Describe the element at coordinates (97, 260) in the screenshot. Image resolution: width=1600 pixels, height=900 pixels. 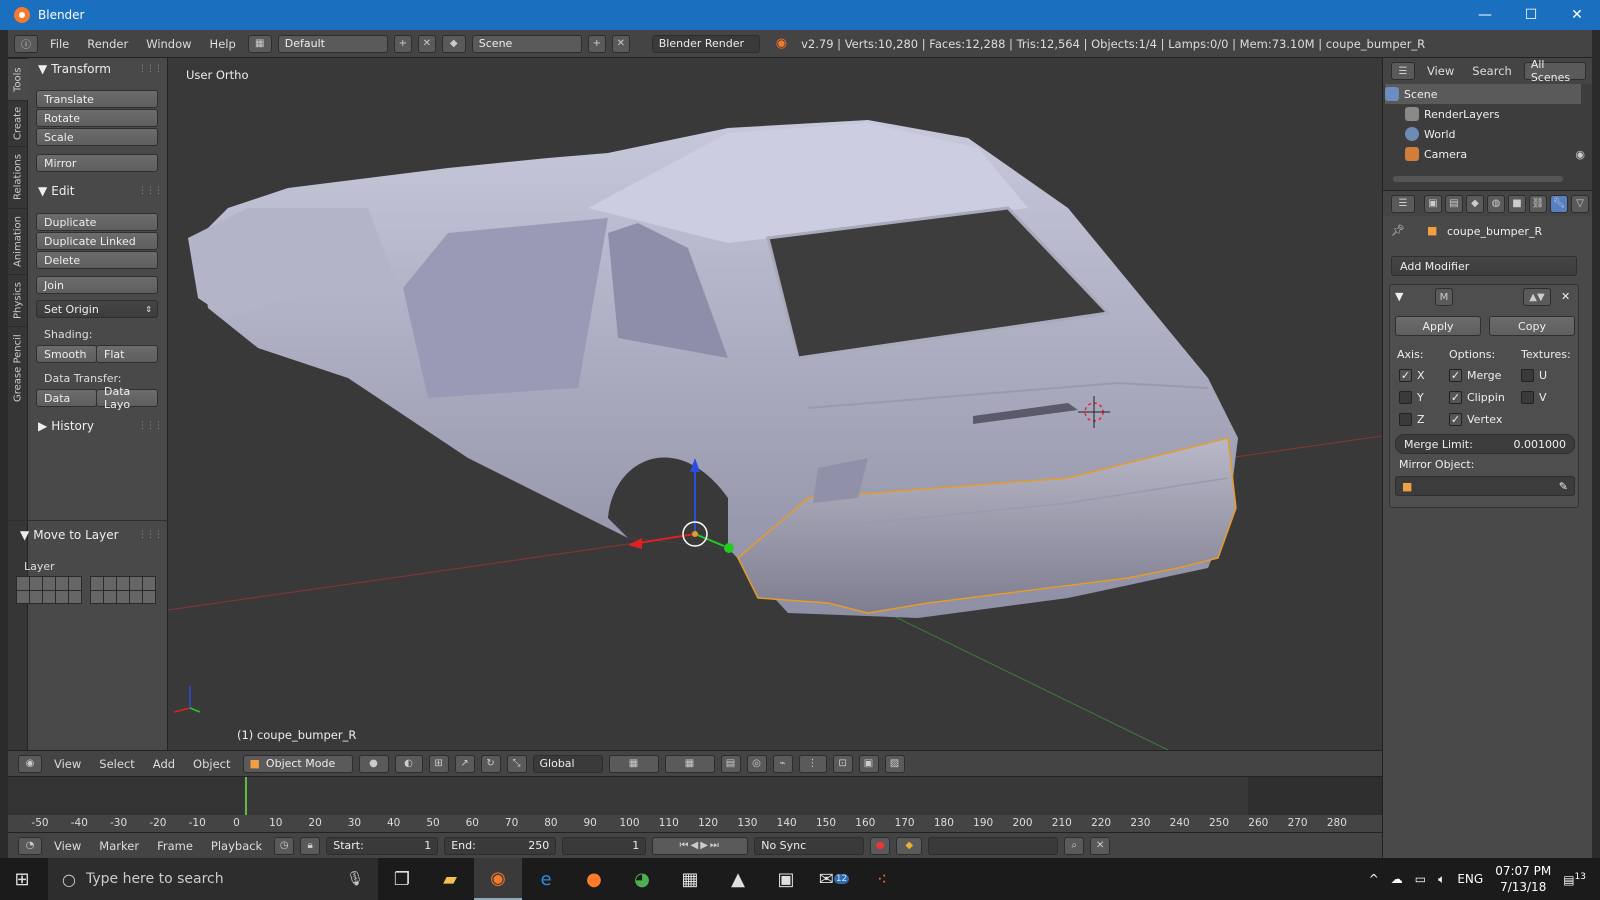
I see `delete-button: Delete` at that location.